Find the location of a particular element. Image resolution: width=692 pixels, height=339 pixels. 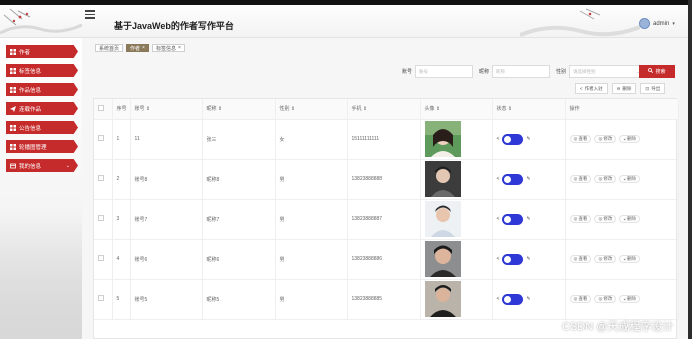

select-all-cell is located at coordinates (103, 109).